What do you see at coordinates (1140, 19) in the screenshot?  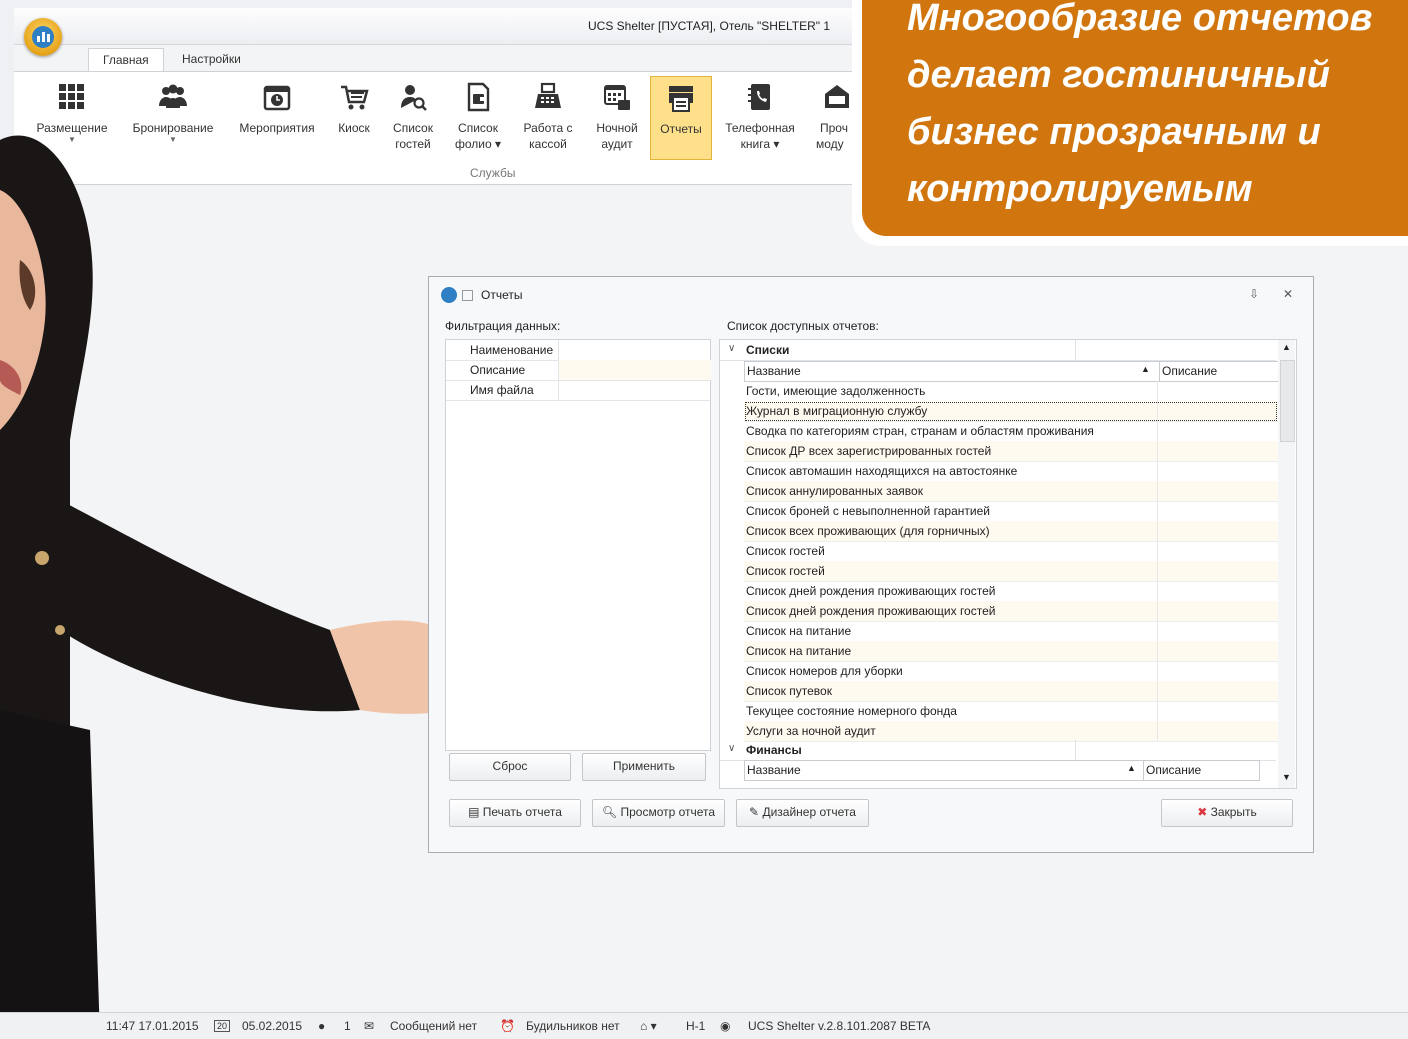 I see `banner-line: Многообразие отчетов` at bounding box center [1140, 19].